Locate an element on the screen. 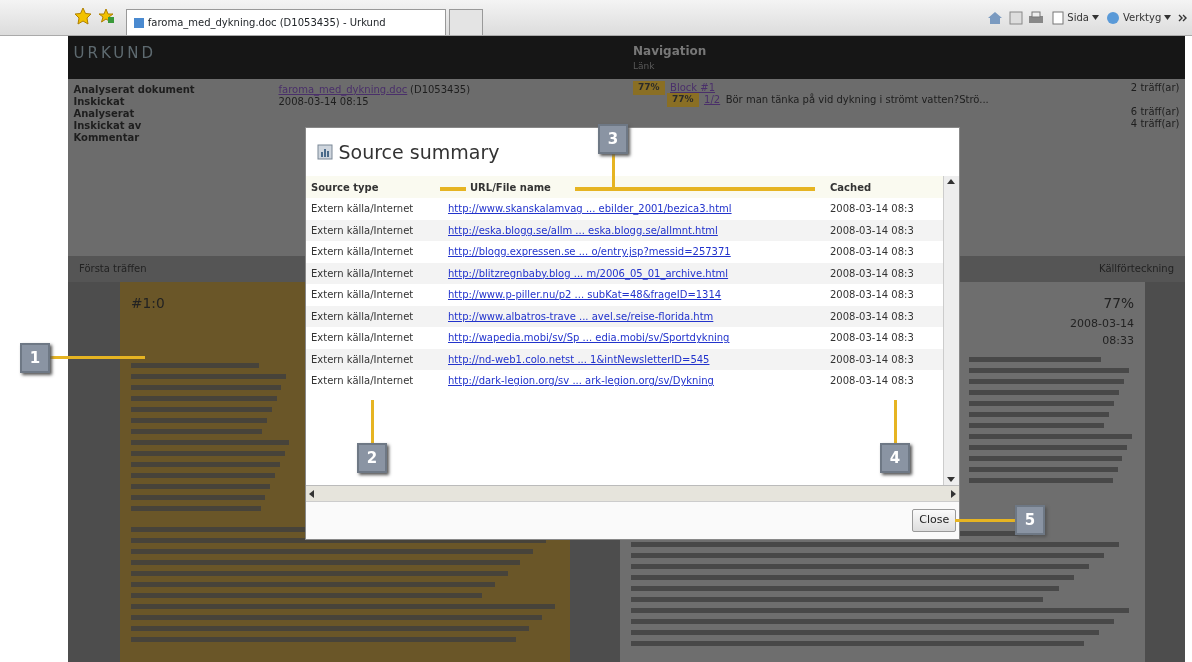 This screenshot has height=662, width=1192. toolbar-menu-button: Sida is located at coordinates (1074, 17).